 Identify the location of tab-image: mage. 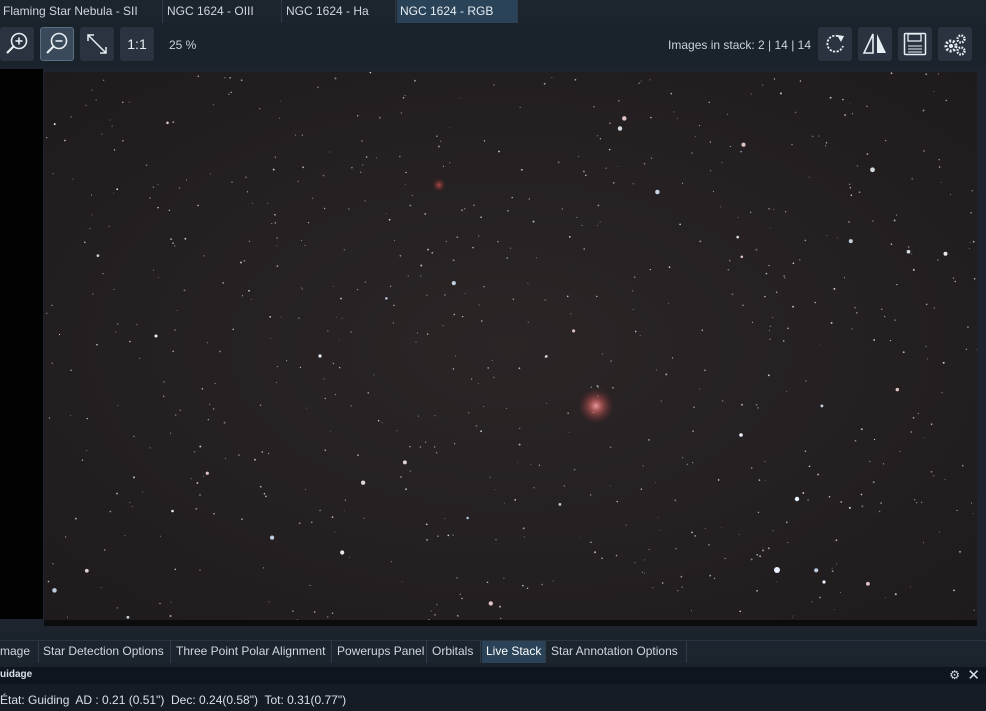
(19, 652).